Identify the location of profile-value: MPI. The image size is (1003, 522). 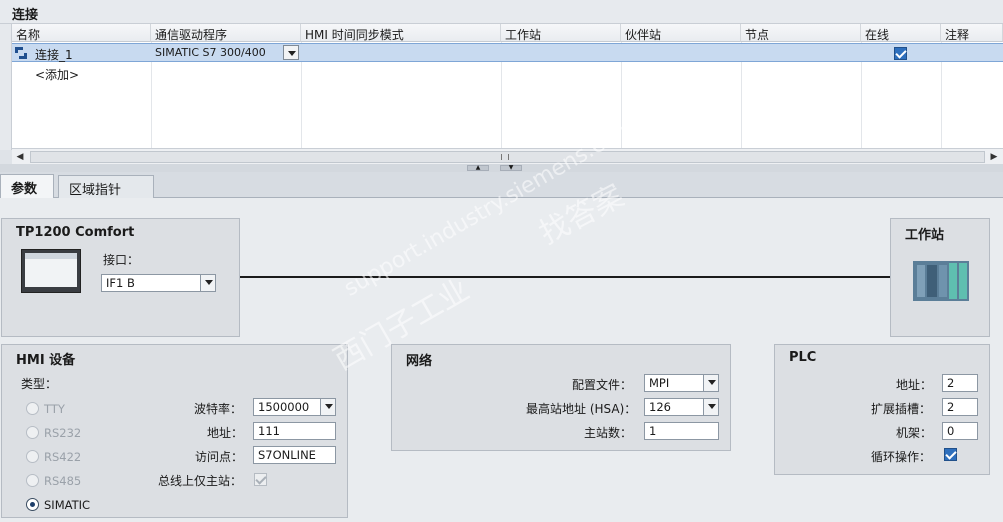
(659, 383).